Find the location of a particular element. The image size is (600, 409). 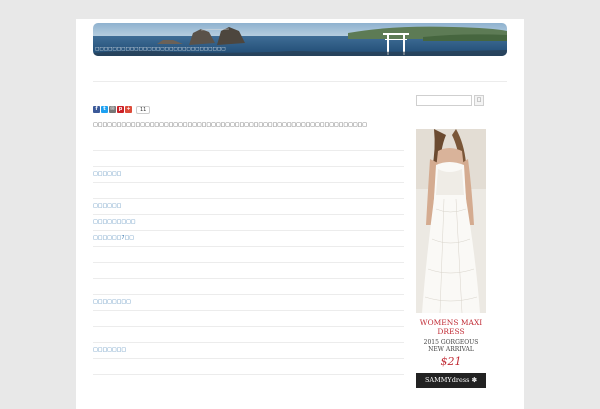

site-title: □□□□□□□□□□□□□□□□□□□□□□□□□□□□□□ is located at coordinates (160, 49).